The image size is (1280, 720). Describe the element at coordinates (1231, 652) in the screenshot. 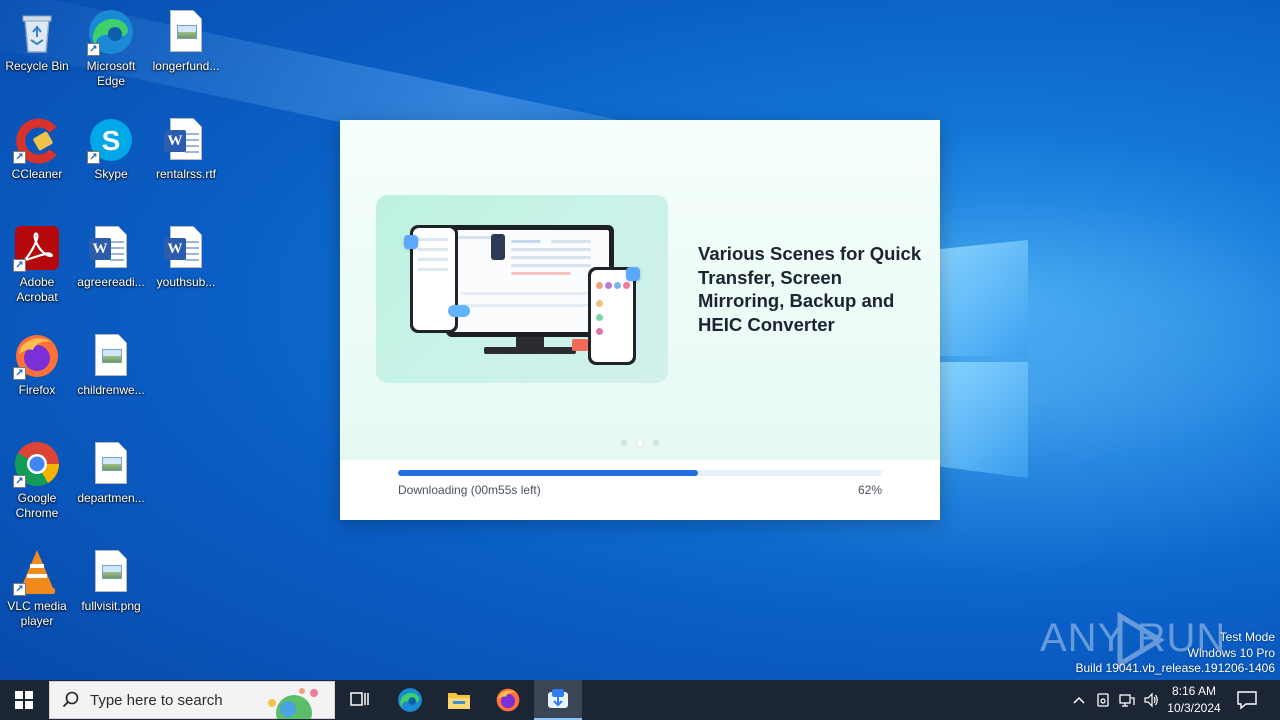

I see `windows-edition-label: Windows 10 Pro` at that location.